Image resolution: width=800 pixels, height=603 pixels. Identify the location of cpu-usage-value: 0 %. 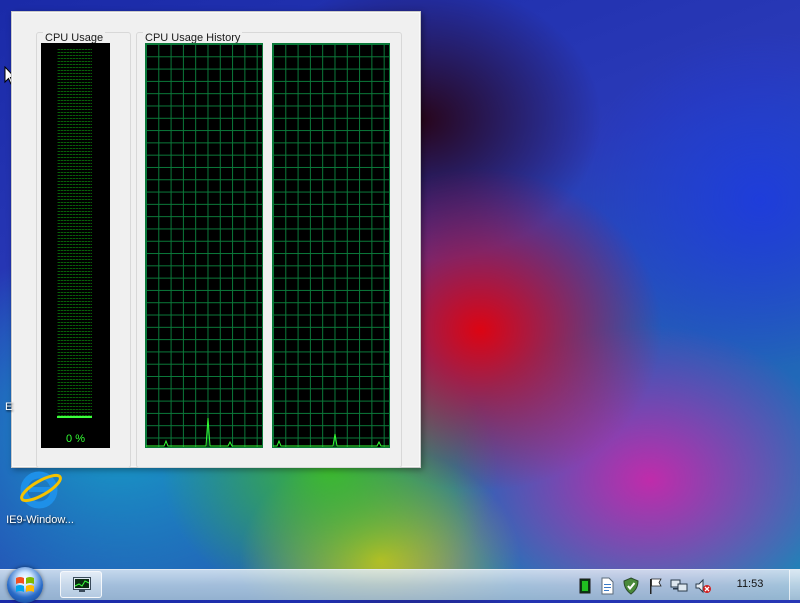
(75, 439).